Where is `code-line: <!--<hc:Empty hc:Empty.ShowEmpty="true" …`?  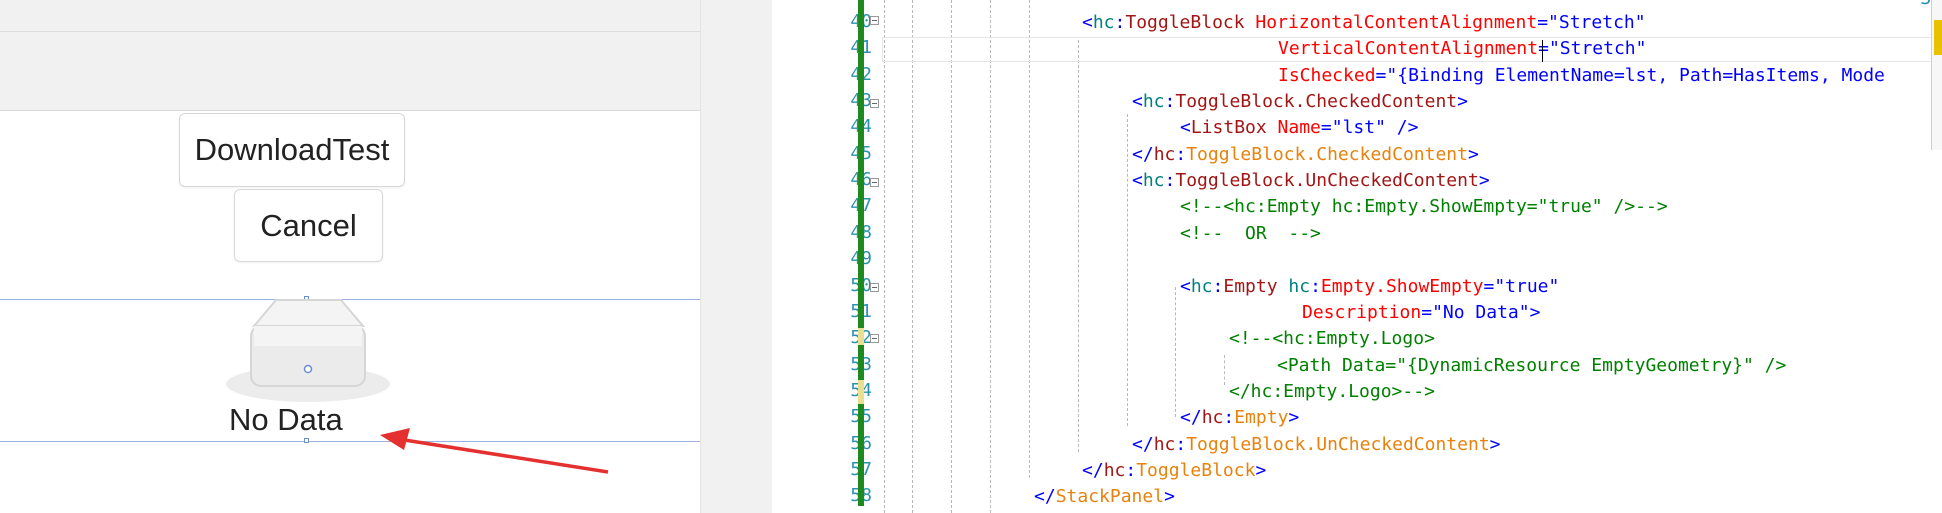 code-line: <!--<hc:Empty hc:Empty.ShowEmpty="true" … is located at coordinates (1424, 207).